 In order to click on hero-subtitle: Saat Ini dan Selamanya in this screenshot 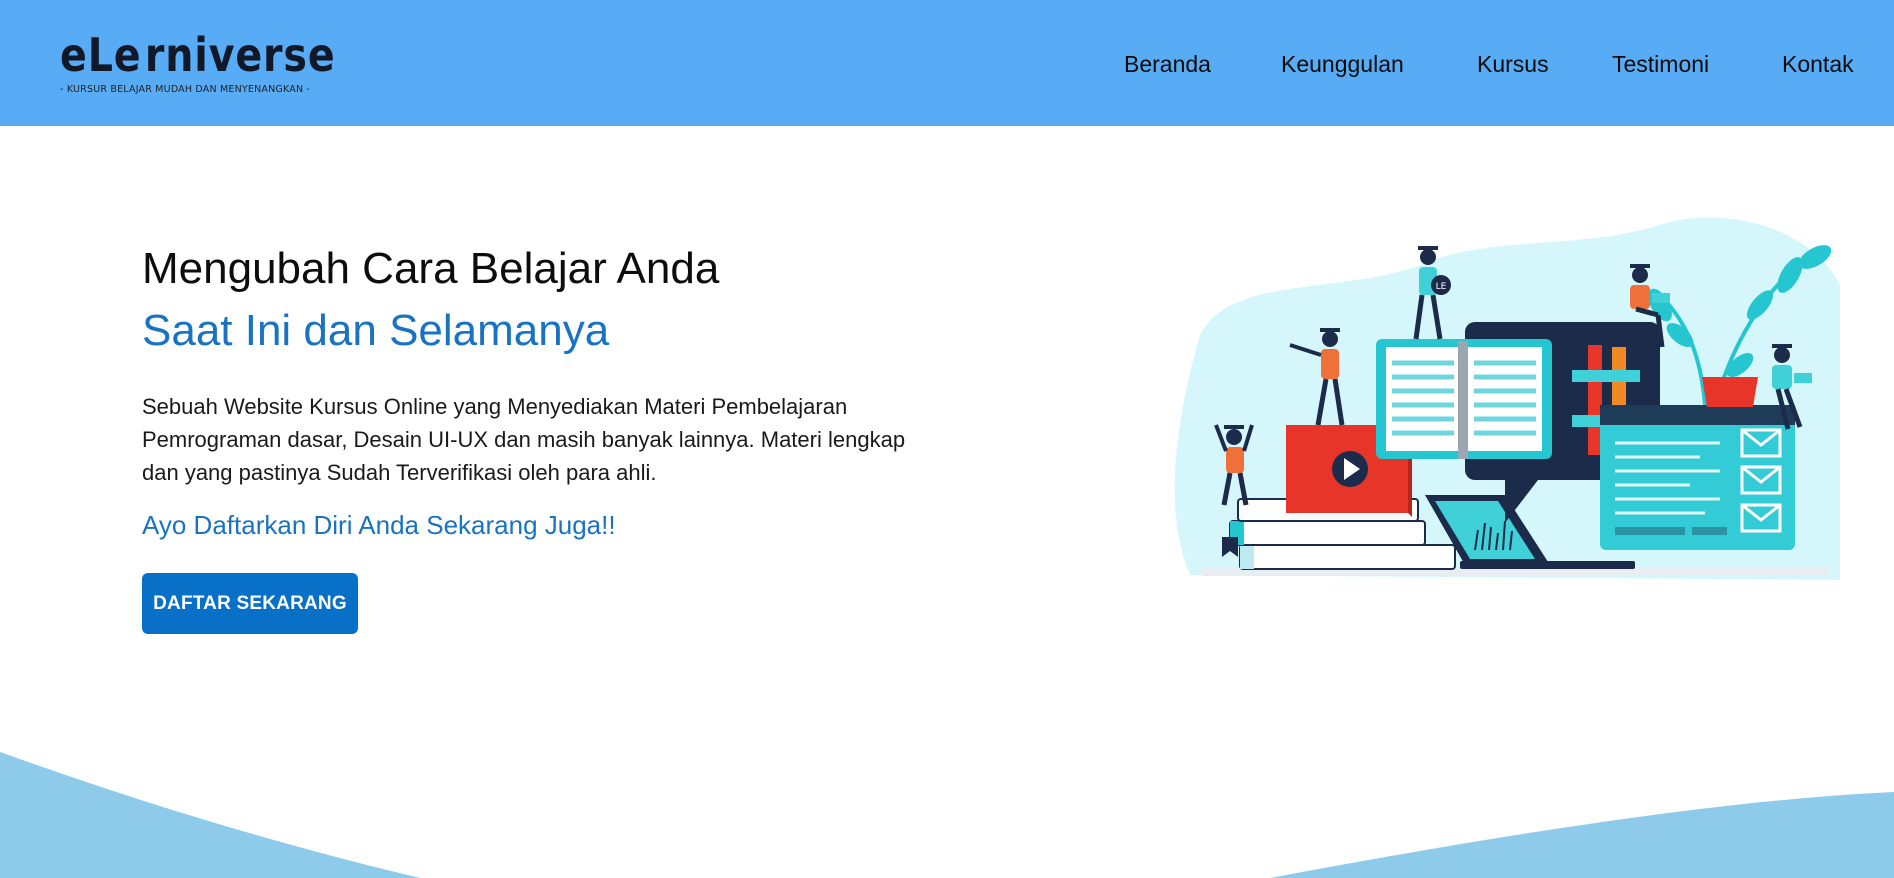, I will do `click(376, 330)`.